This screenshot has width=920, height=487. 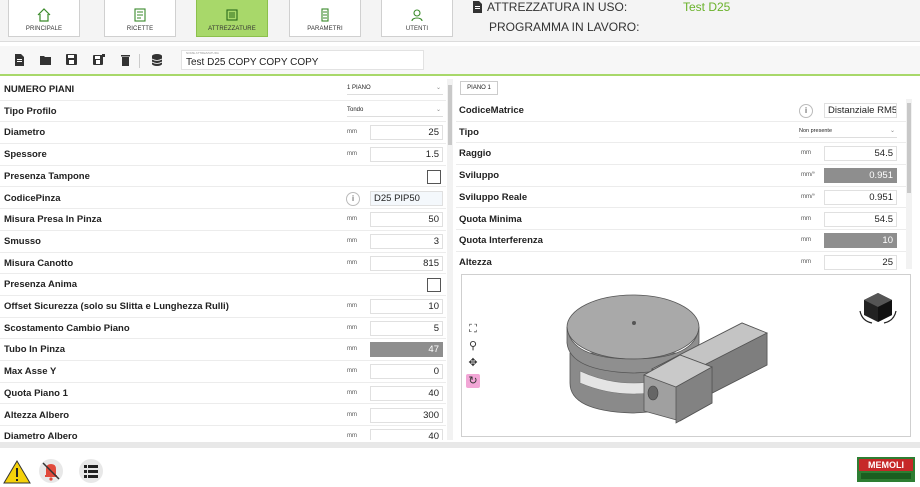 What do you see at coordinates (232, 15) in the screenshot?
I see `tooling-icon` at bounding box center [232, 15].